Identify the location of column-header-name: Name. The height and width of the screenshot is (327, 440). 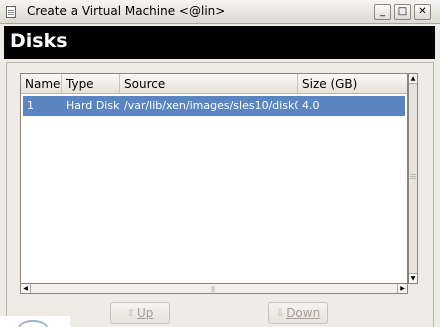
(41, 84).